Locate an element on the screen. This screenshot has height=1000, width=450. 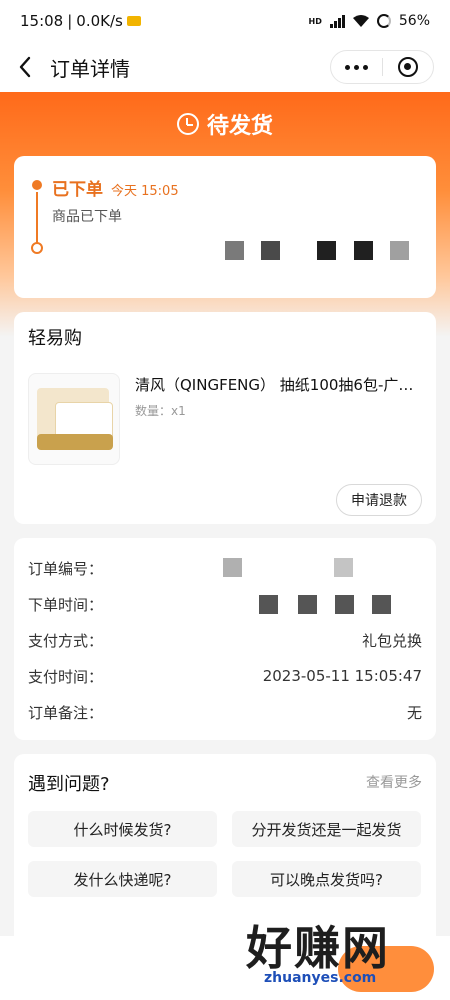
status-bar: 15:08 | 0.0K/s HD 56% is located at coordinates (225, 21).